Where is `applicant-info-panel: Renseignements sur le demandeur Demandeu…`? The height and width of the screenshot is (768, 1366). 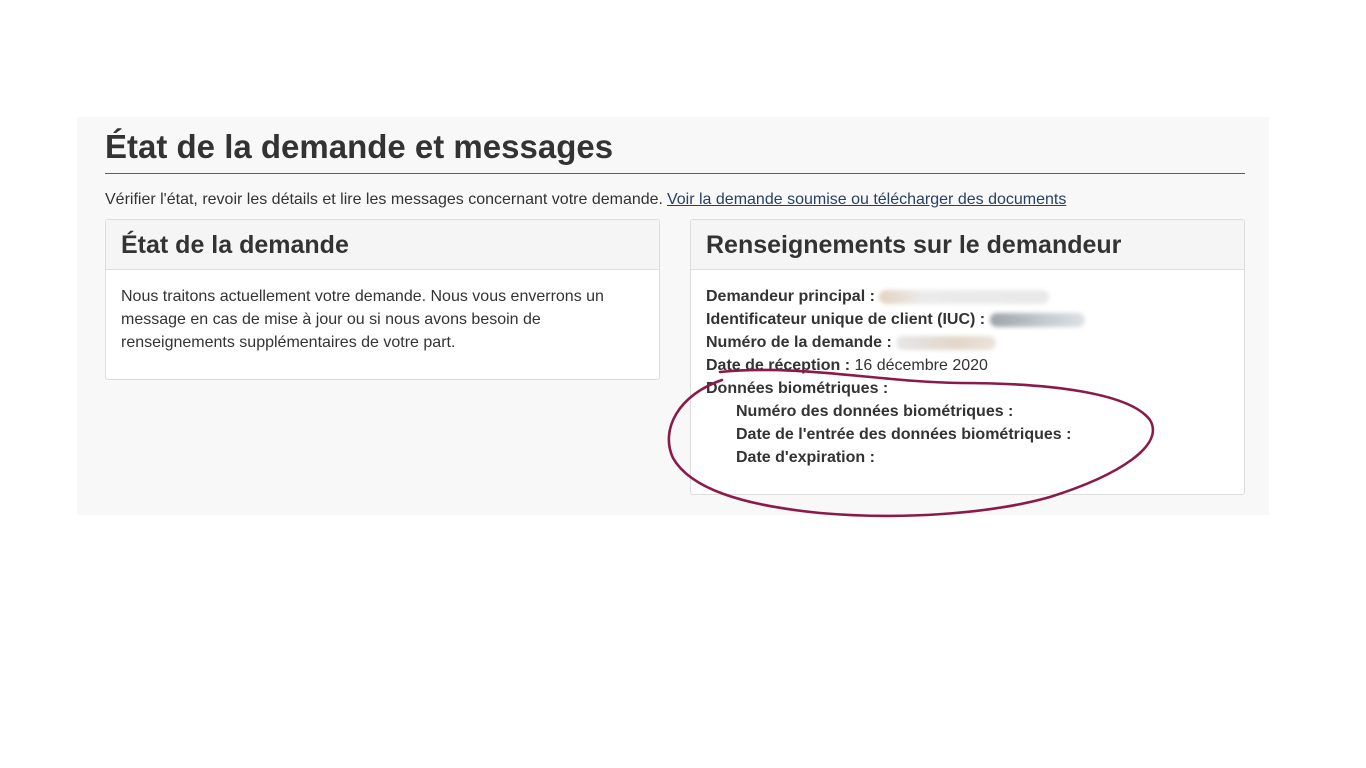 applicant-info-panel: Renseignements sur le demandeur Demandeu… is located at coordinates (967, 357).